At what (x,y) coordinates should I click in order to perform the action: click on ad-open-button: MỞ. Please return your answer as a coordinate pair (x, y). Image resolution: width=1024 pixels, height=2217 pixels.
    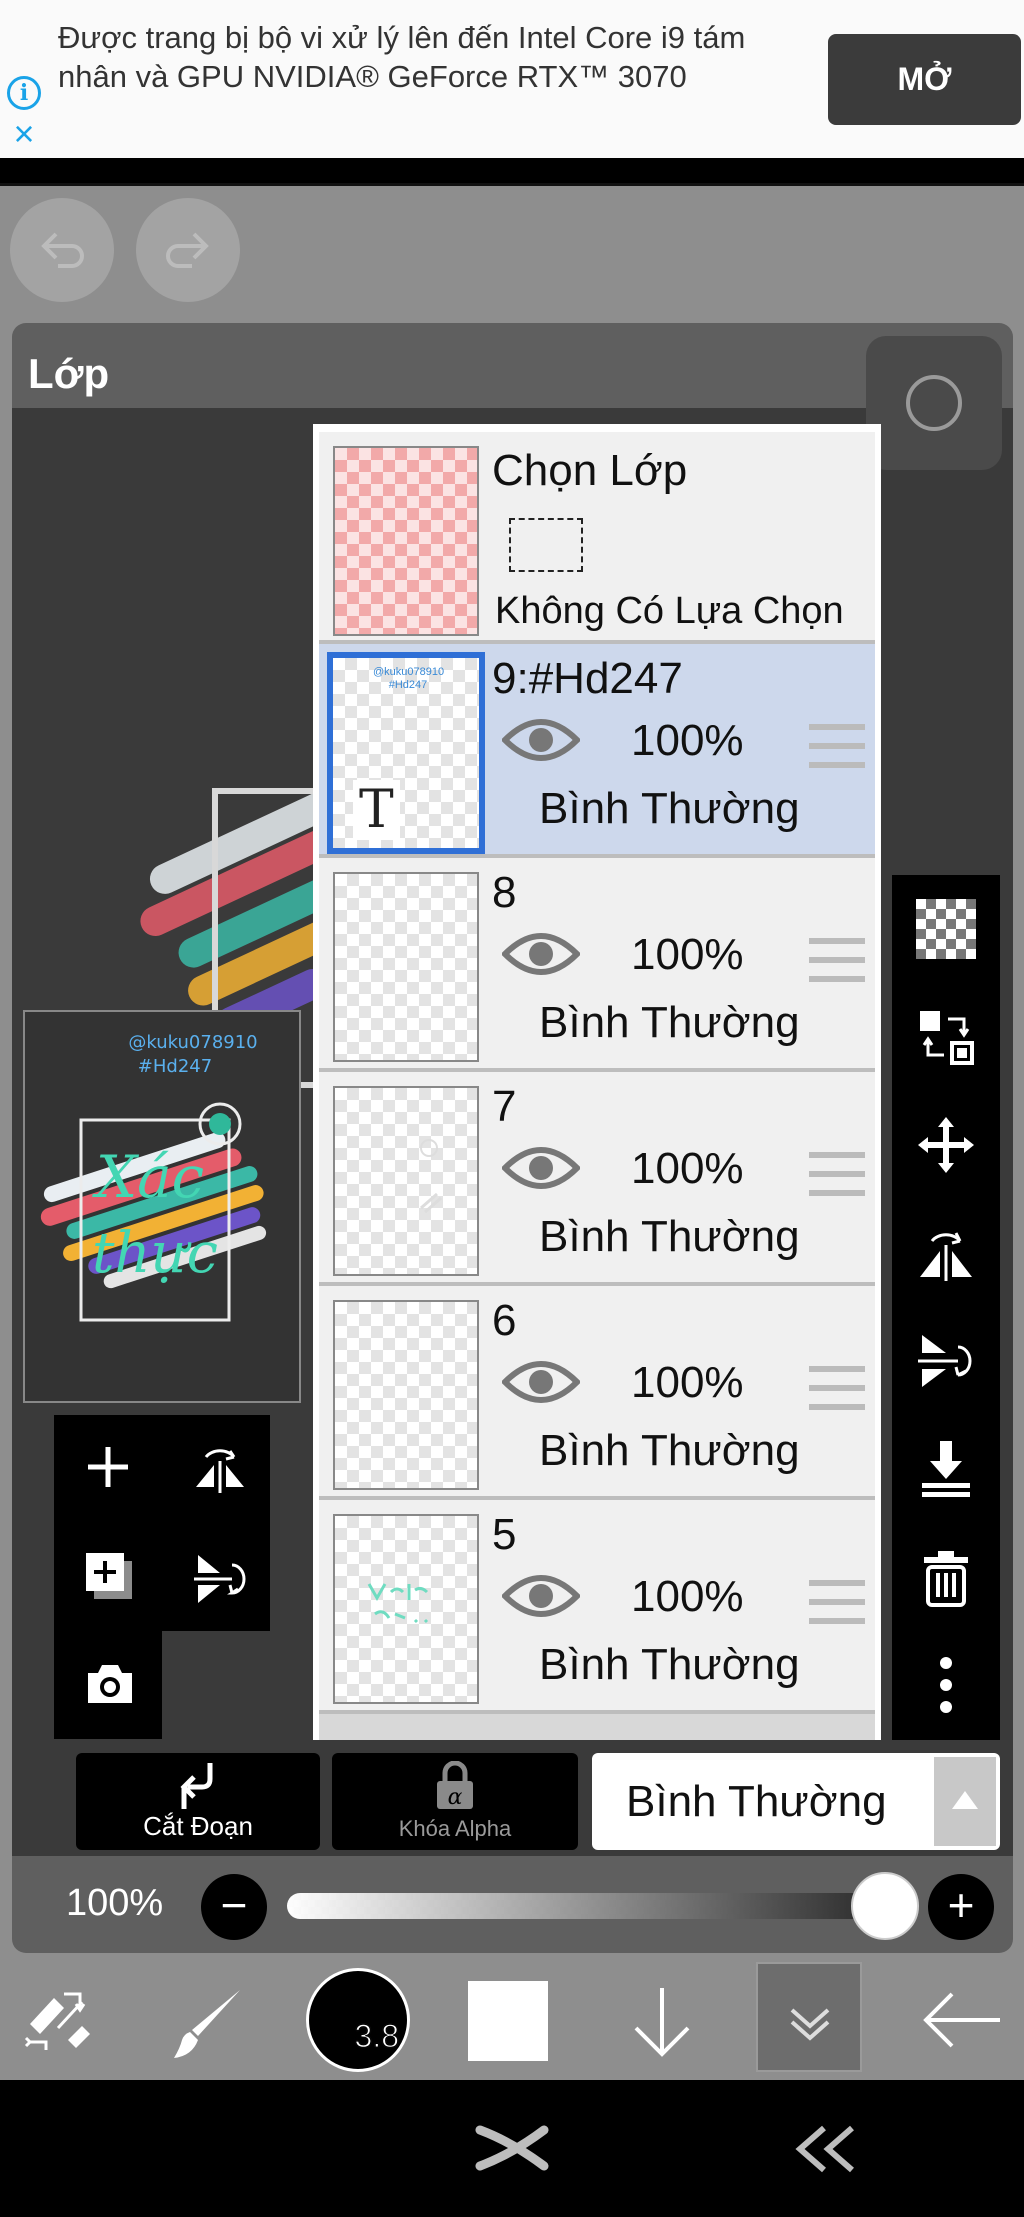
    Looking at the image, I should click on (924, 79).